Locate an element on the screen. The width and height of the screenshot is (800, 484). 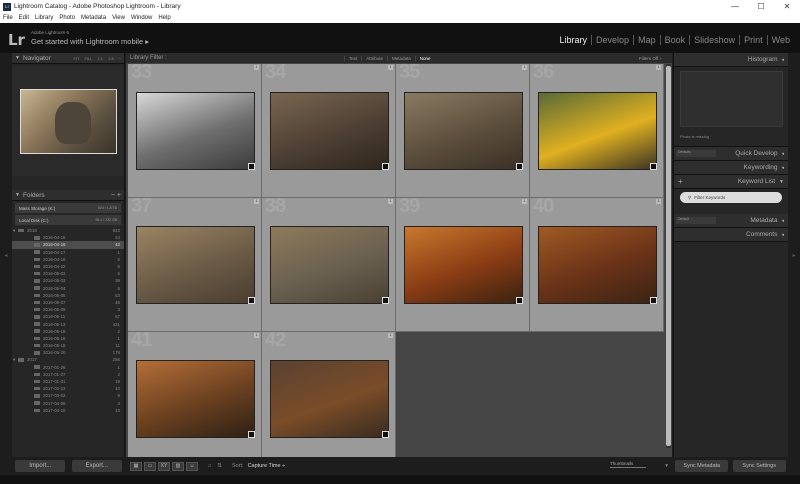
photo-grid-cell: 34 1 is located at coordinates (329, 131).